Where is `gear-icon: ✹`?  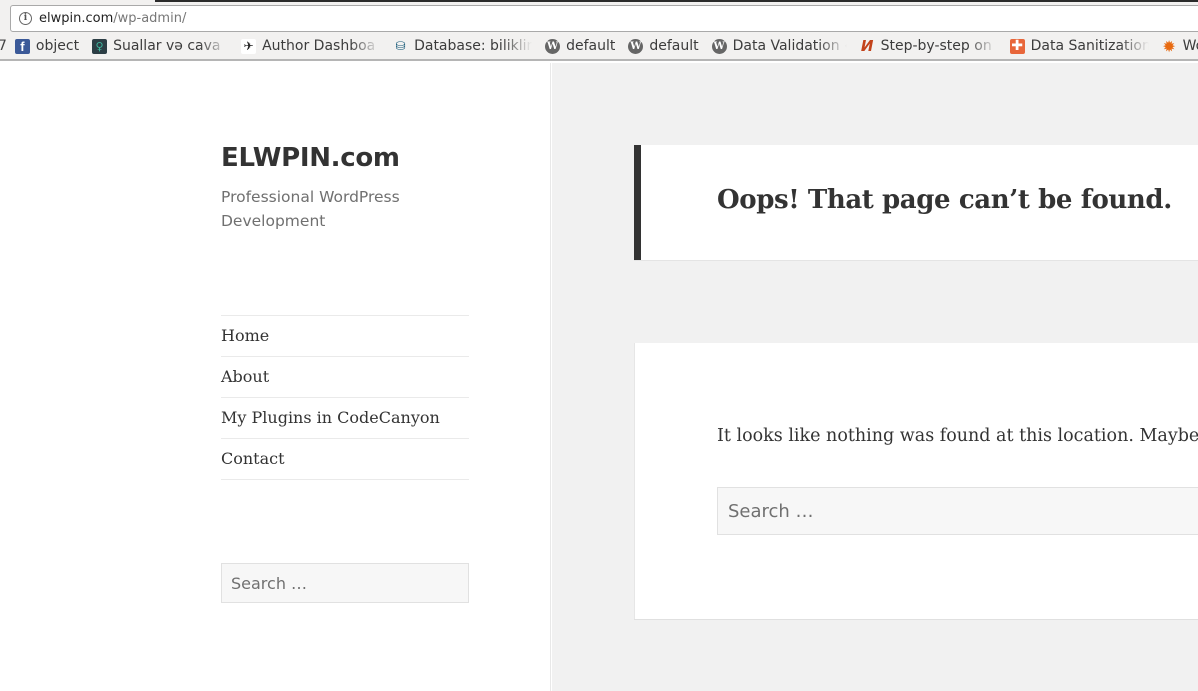 gear-icon: ✹ is located at coordinates (1169, 46).